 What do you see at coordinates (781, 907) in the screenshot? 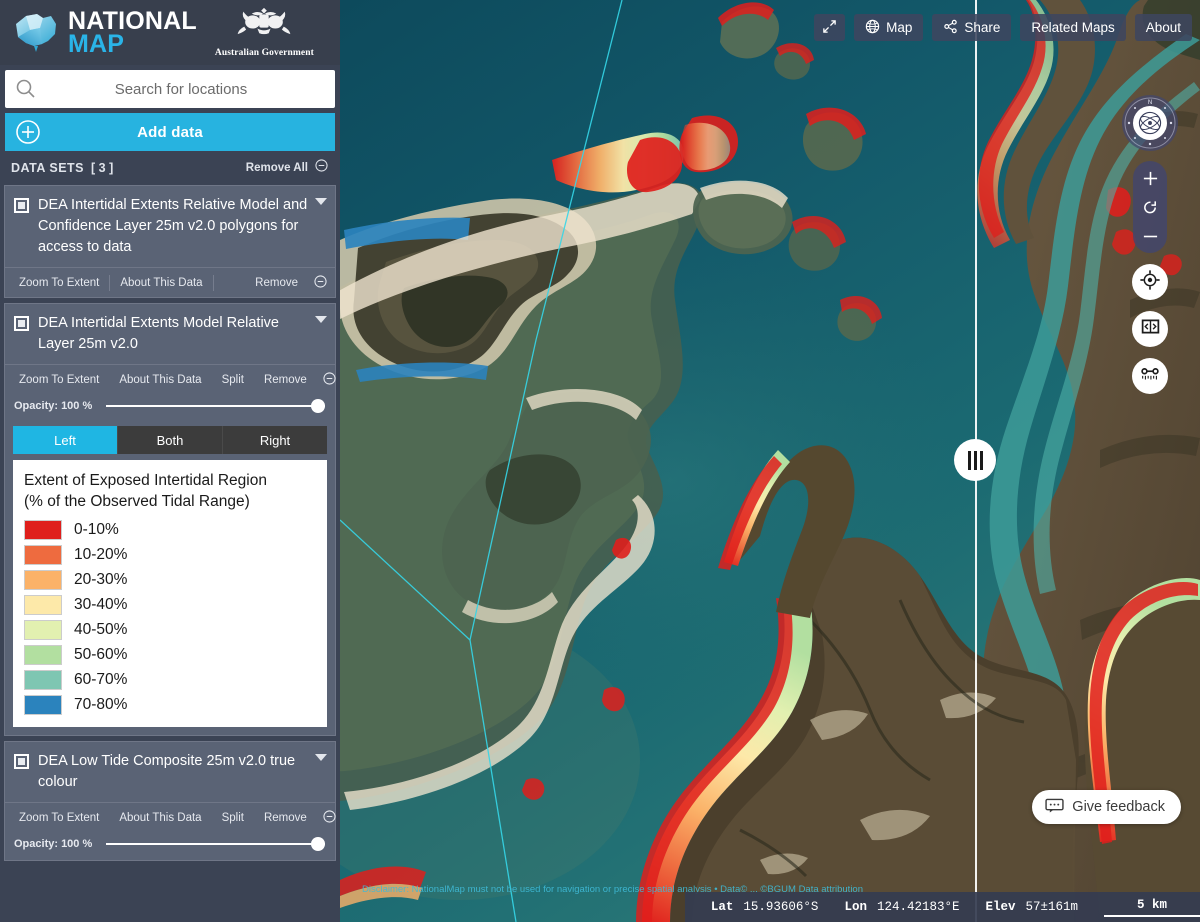
I see `lat-value: 15.93606°S` at bounding box center [781, 907].